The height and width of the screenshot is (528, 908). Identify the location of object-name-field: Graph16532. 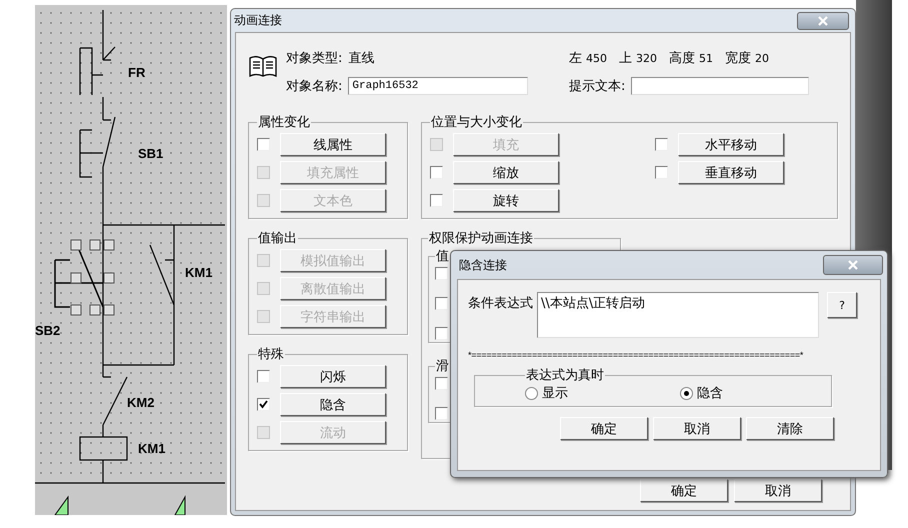
(438, 86).